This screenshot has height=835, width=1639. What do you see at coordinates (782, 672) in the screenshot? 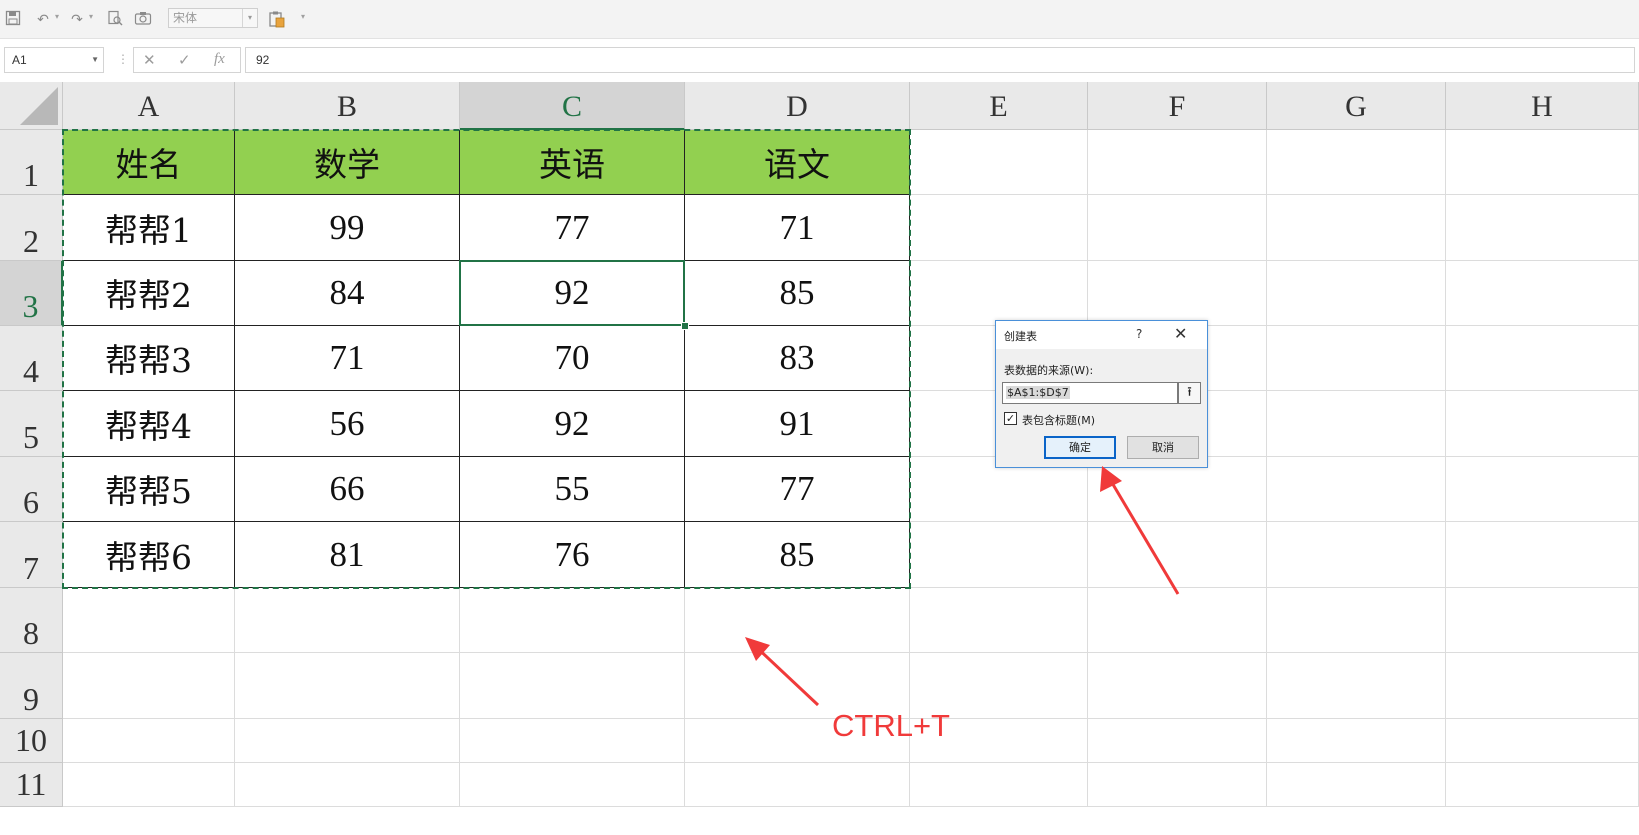
I see `arrow-to-table-icon` at bounding box center [782, 672].